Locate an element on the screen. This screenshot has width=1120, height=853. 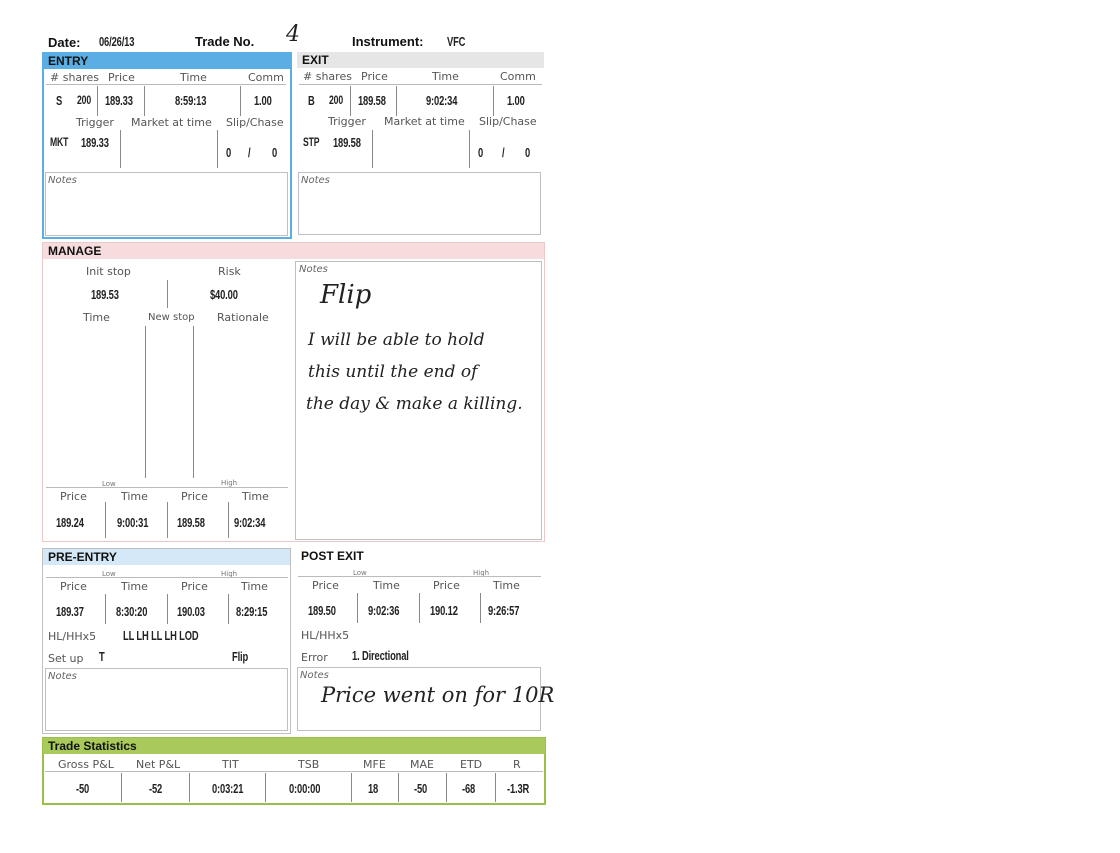
entry-slip: 0 is located at coordinates (229, 152).